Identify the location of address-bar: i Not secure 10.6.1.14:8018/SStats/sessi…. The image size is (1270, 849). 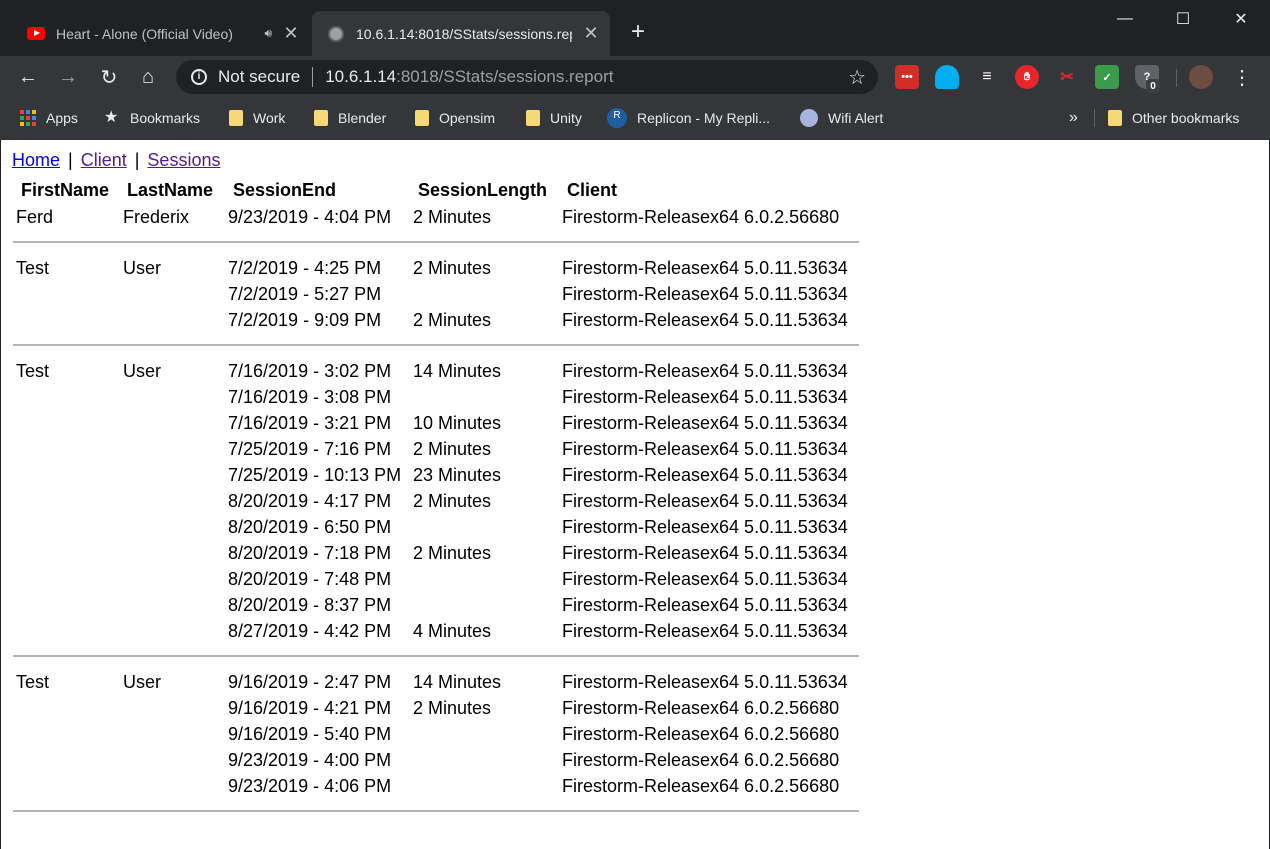
(527, 77).